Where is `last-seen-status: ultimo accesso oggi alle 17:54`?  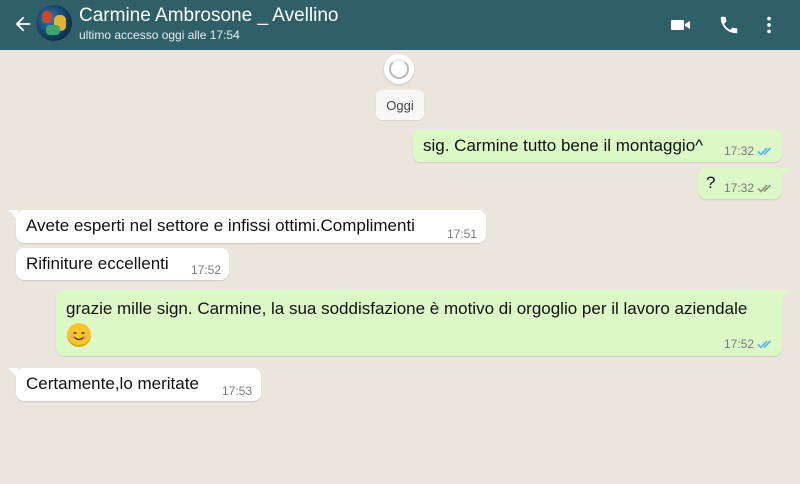 last-seen-status: ultimo accesso oggi alle 17:54 is located at coordinates (159, 35).